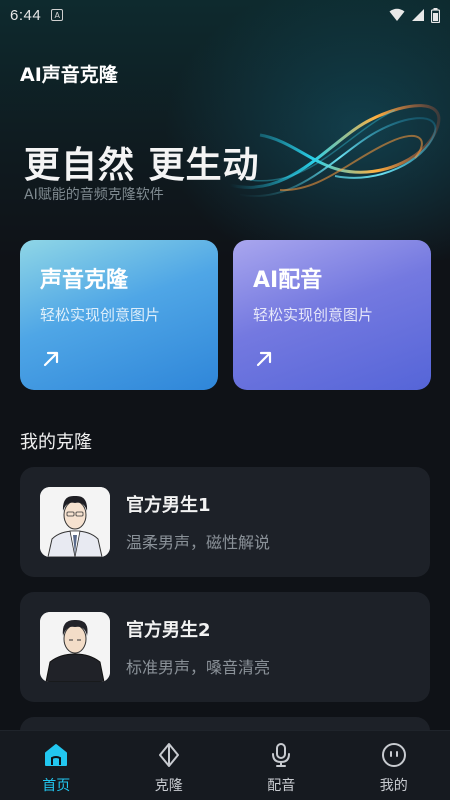  I want to click on nav-dubbing: 配音, so click(281, 765).